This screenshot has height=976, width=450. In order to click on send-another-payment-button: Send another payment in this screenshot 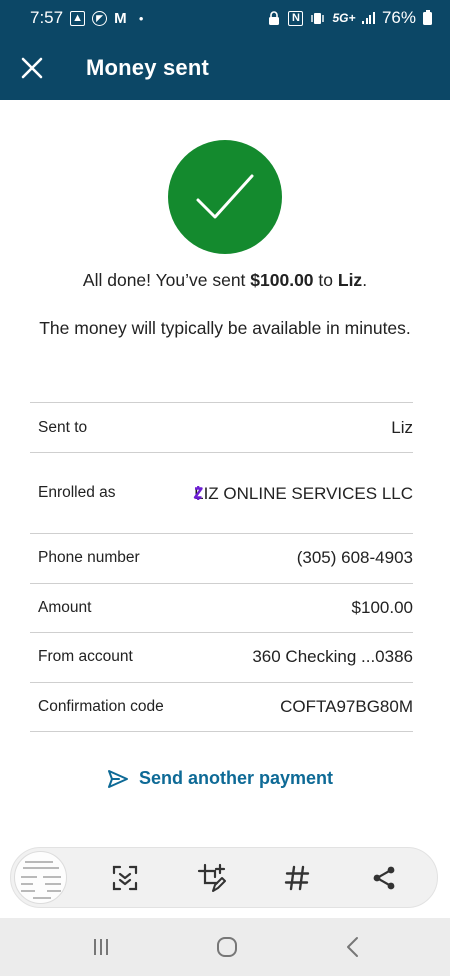, I will do `click(220, 778)`.